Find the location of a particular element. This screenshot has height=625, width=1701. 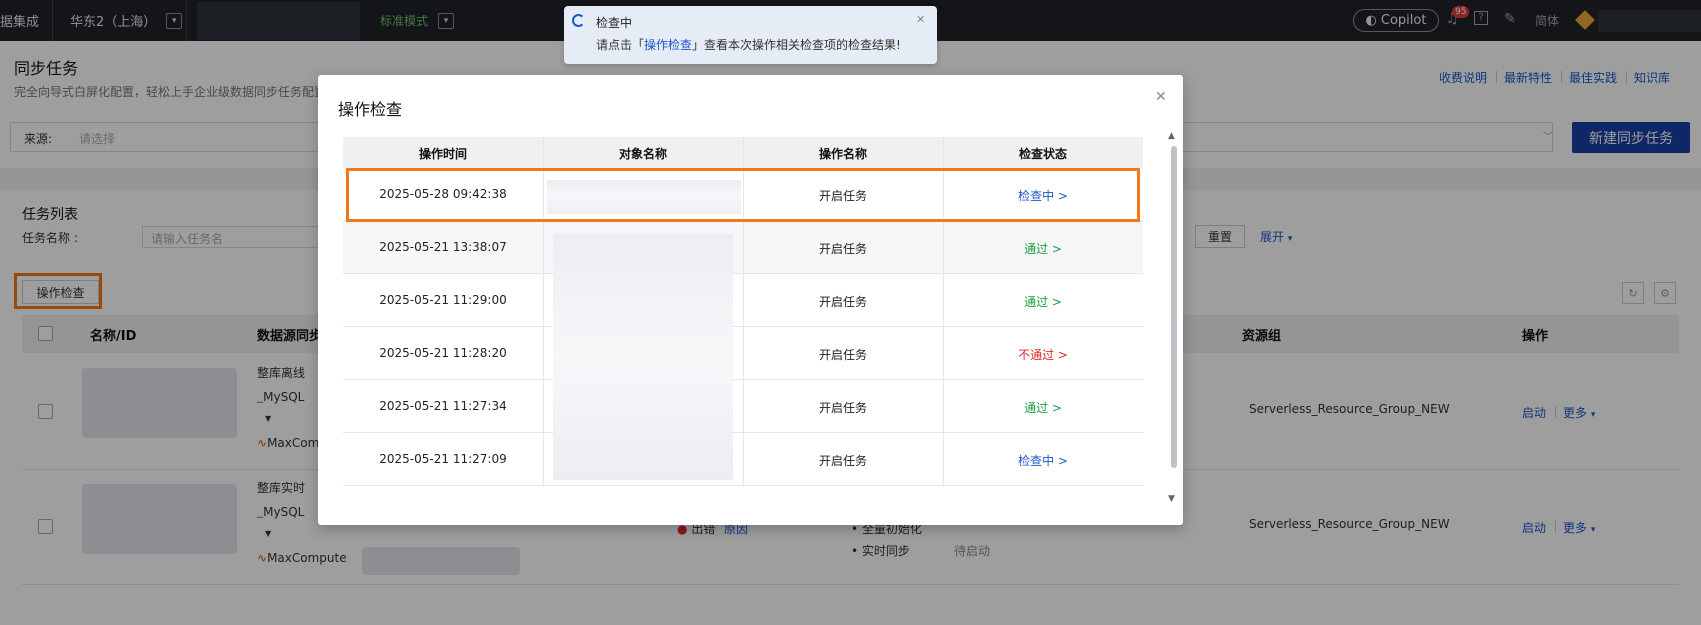

column-header: 操作名称 is located at coordinates (842, 154).